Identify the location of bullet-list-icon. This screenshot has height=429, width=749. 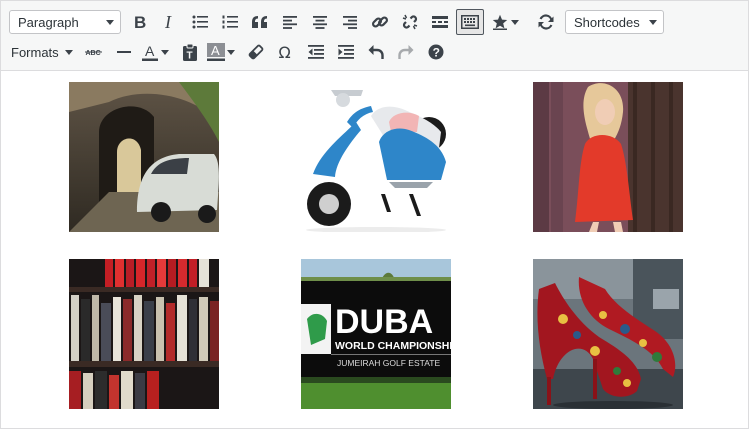
(200, 22).